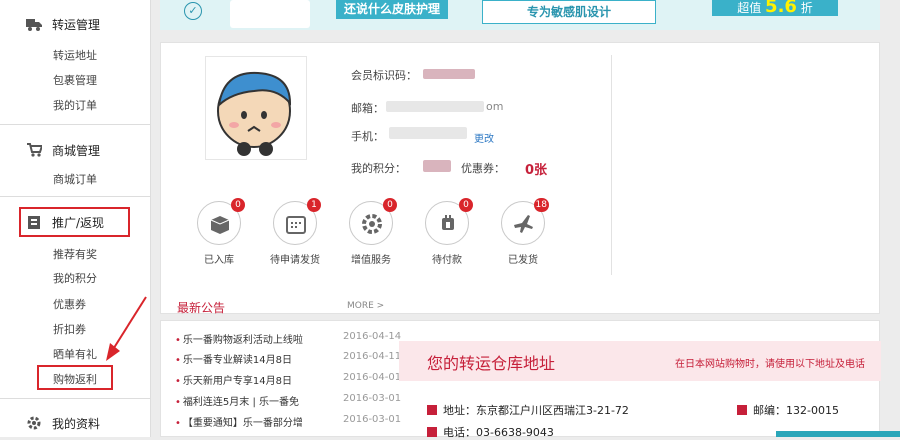 Image resolution: width=900 pixels, height=440 pixels. What do you see at coordinates (806, 8) in the screenshot?
I see `banner-discount-suffix: 折` at bounding box center [806, 8].